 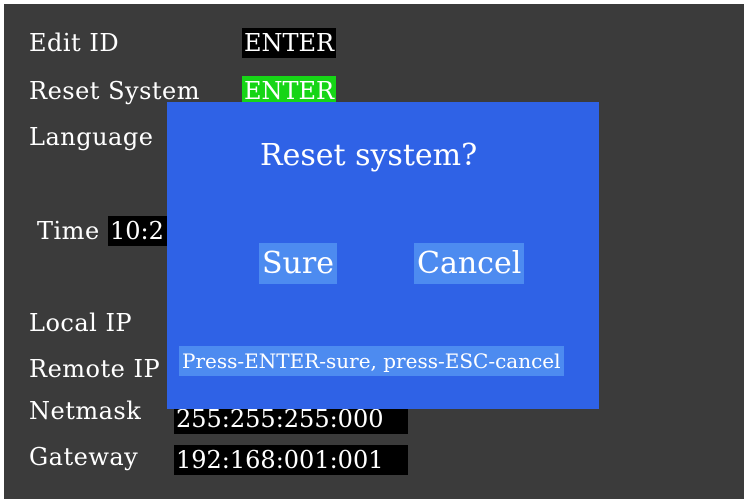 I want to click on local-ip-label: Local IP, so click(x=81, y=323).